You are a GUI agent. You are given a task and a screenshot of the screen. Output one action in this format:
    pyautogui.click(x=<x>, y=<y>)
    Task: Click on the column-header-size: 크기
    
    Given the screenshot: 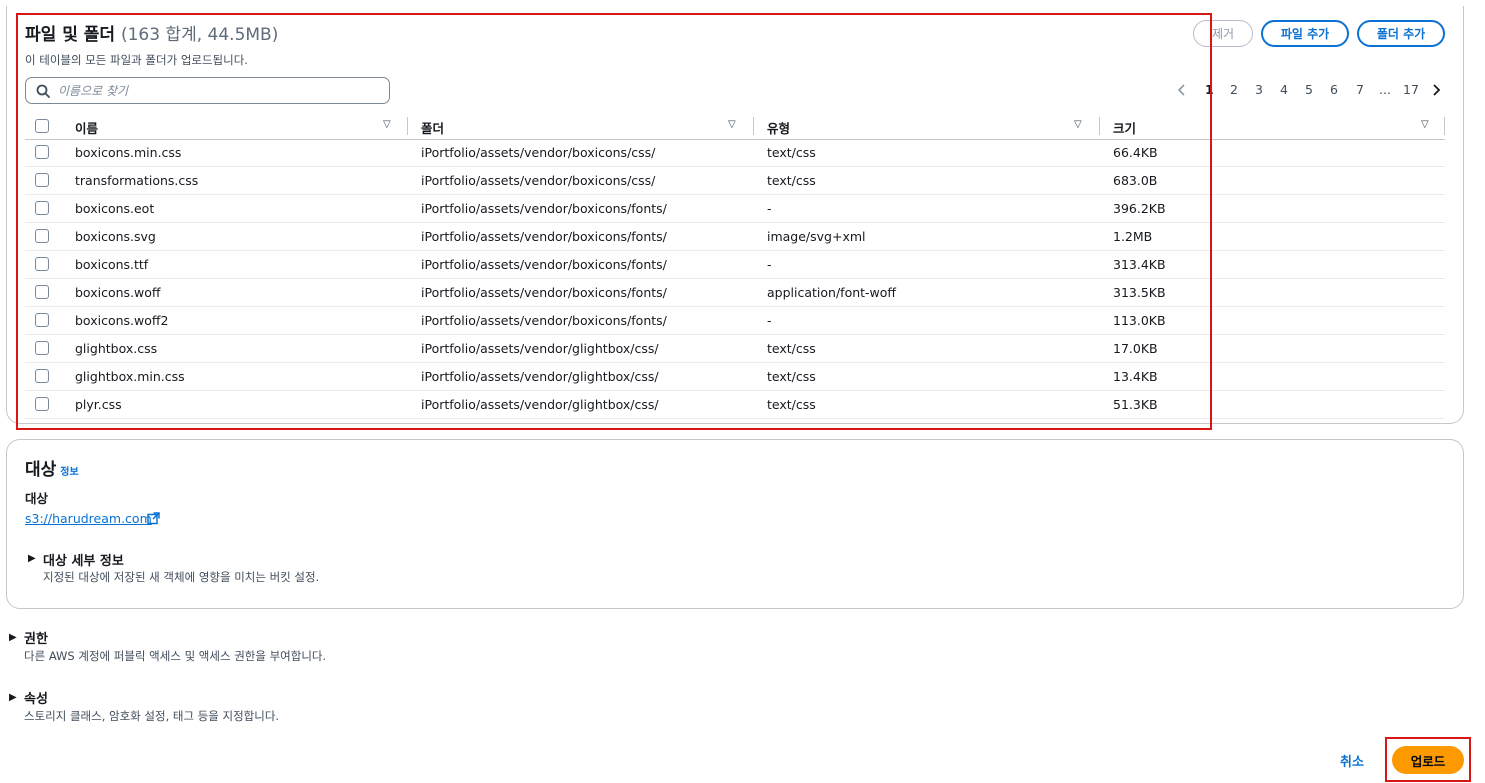 What is the action you would take?
    pyautogui.click(x=1124, y=127)
    